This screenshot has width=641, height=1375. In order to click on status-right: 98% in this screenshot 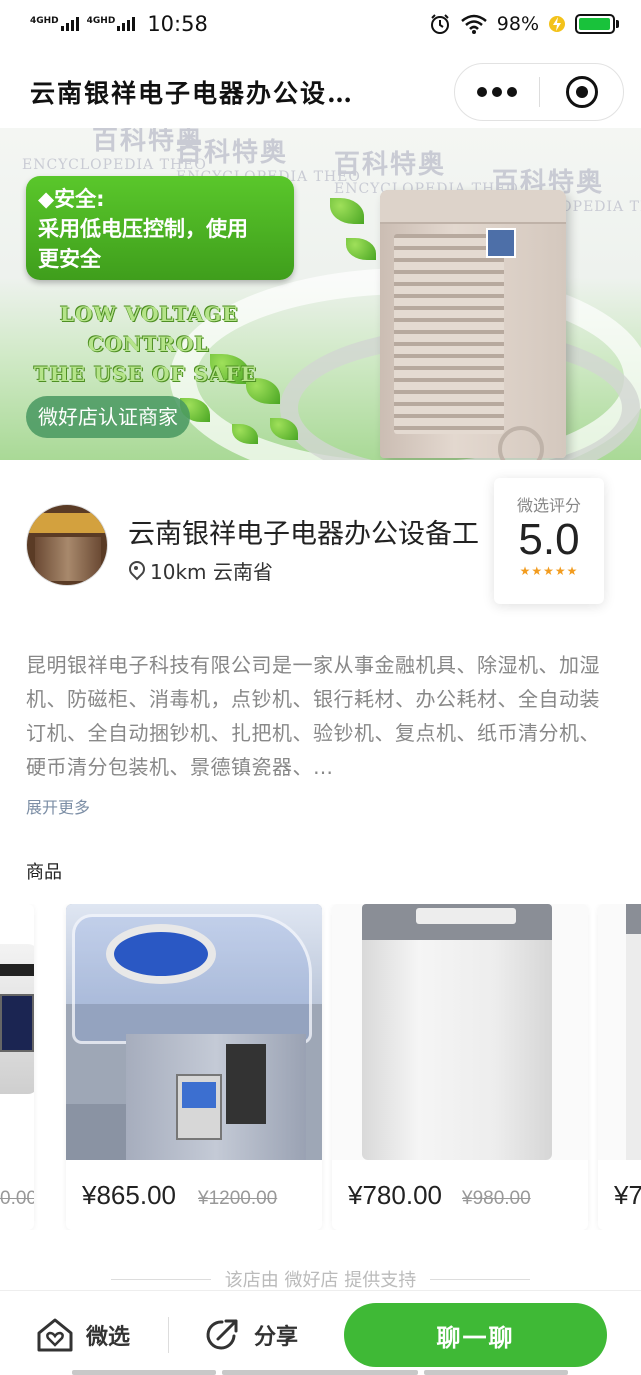, I will do `click(524, 24)`.